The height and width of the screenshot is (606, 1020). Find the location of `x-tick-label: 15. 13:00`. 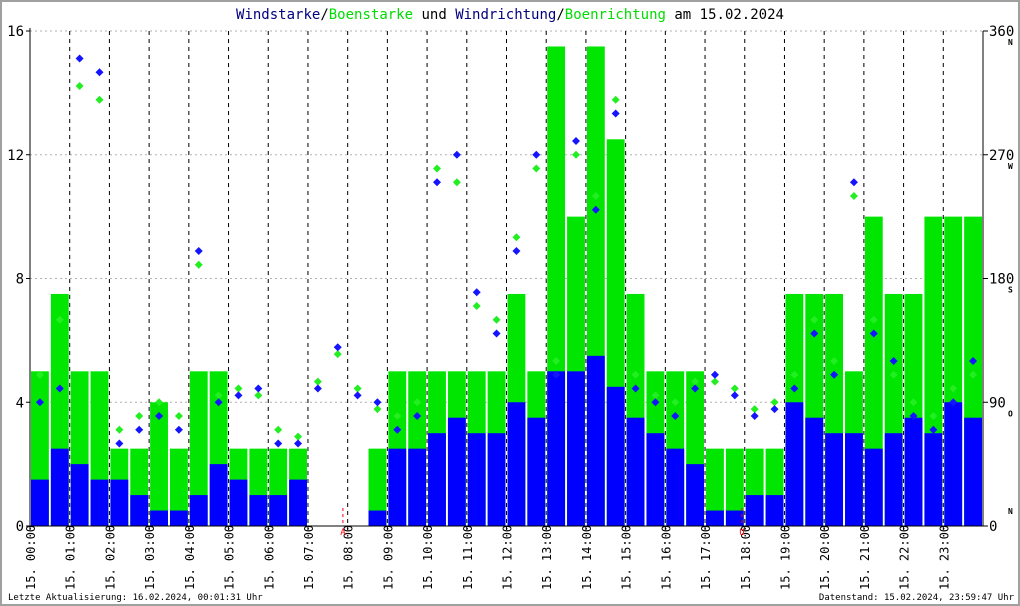

x-tick-label: 15. 13:00 is located at coordinates (547, 557).